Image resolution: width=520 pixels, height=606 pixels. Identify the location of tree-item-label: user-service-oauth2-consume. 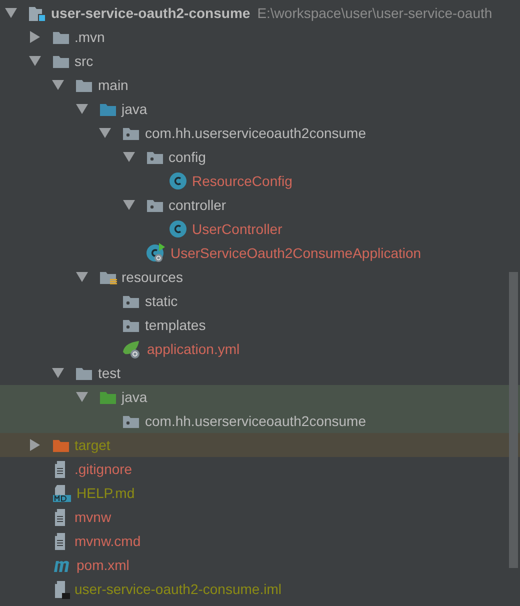
(150, 13).